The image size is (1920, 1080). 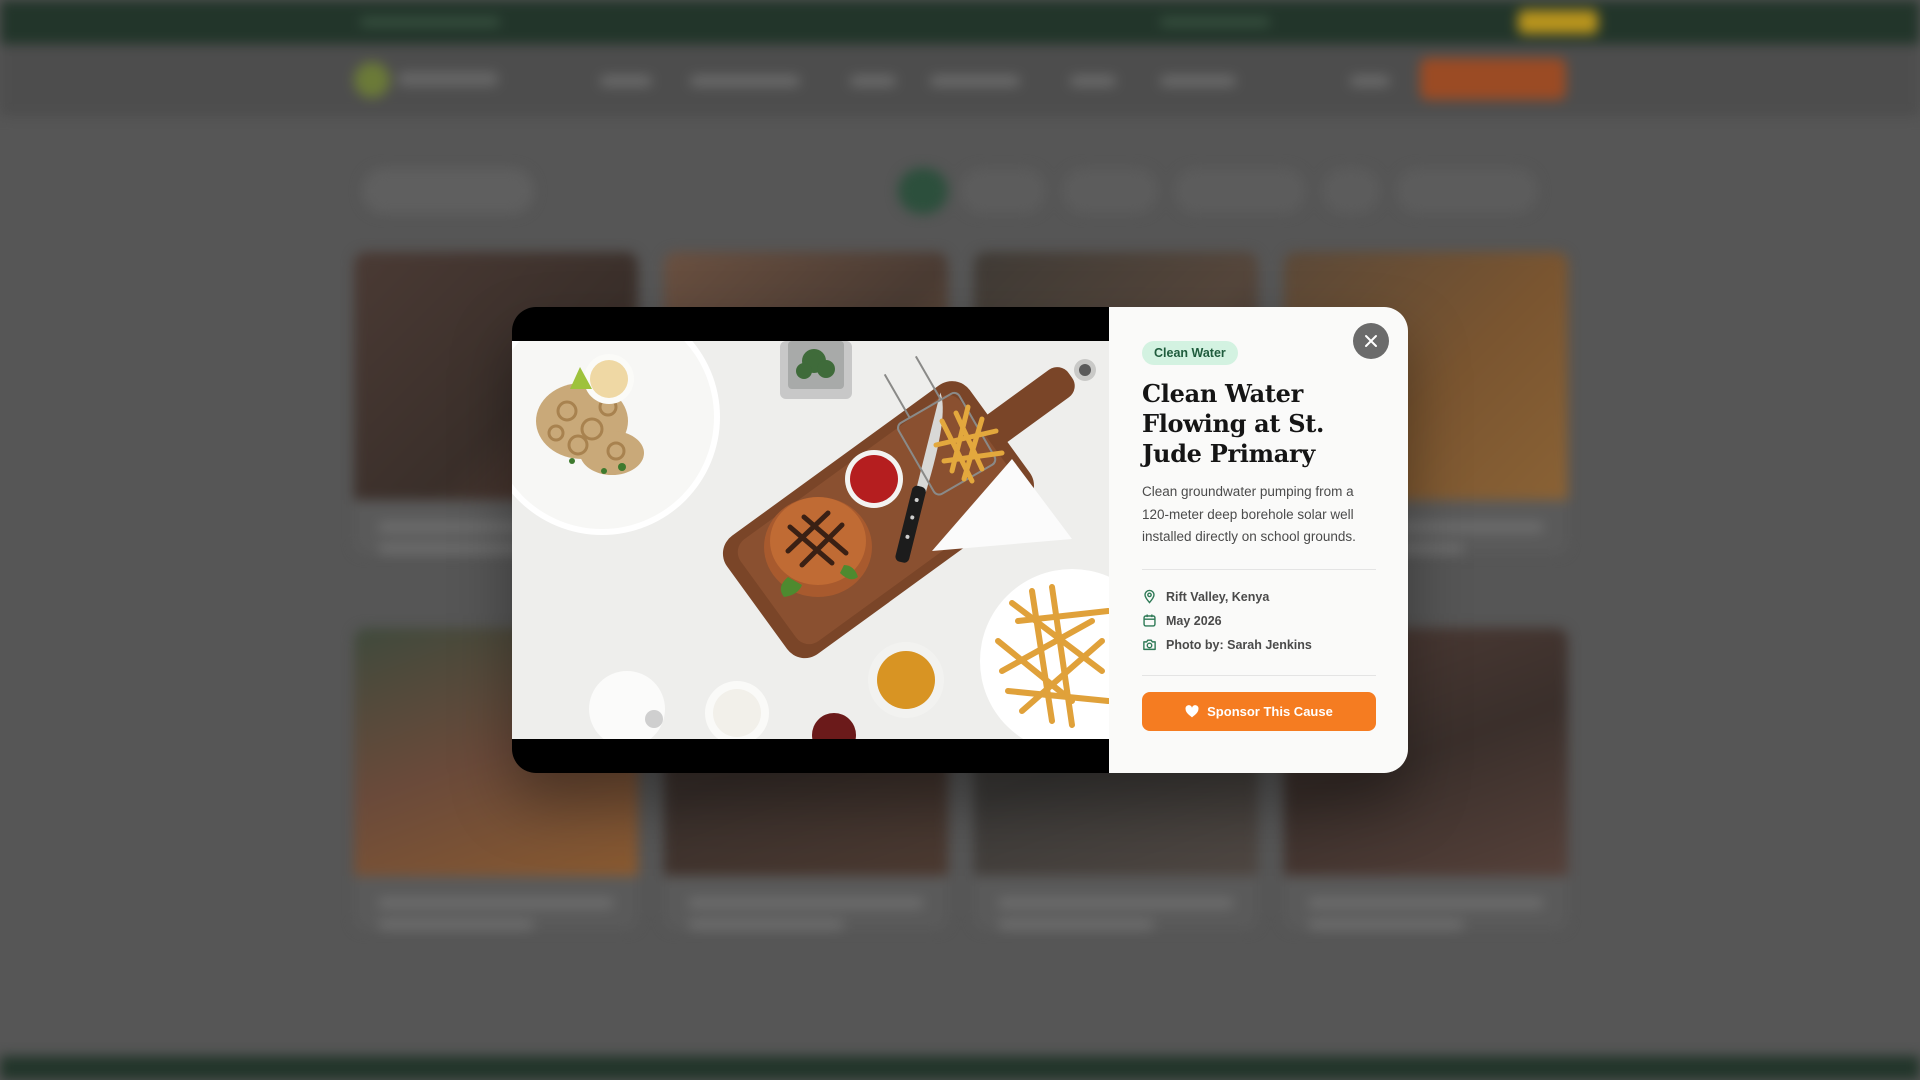 What do you see at coordinates (448, 191) in the screenshot?
I see `gallery-search-input` at bounding box center [448, 191].